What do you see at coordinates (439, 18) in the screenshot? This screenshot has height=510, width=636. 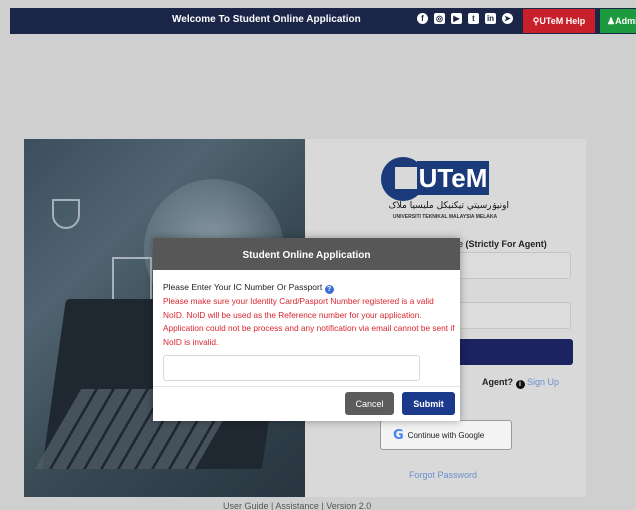 I see `instagram-icon: ◎` at bounding box center [439, 18].